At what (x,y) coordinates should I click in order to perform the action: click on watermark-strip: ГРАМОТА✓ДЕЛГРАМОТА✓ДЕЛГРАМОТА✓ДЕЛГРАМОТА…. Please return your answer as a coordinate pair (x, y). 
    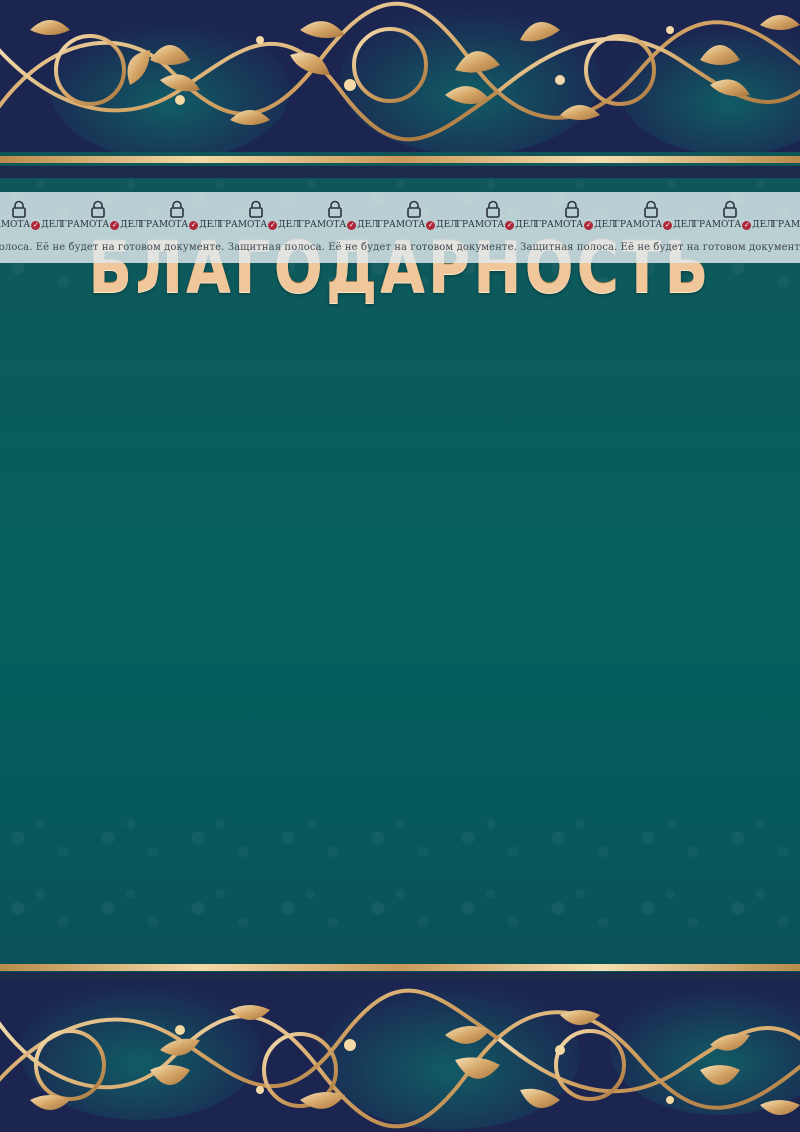
    Looking at the image, I should click on (400, 227).